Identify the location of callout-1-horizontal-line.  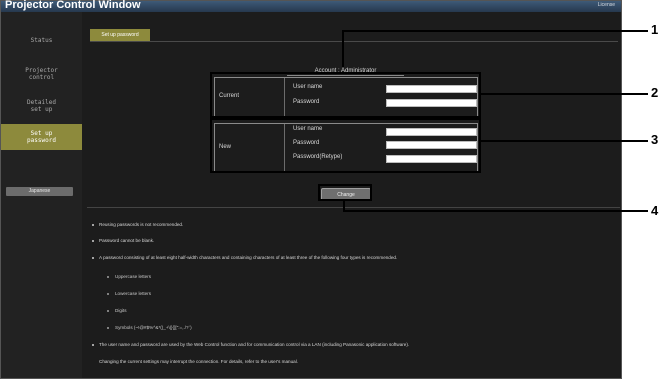
(495, 31).